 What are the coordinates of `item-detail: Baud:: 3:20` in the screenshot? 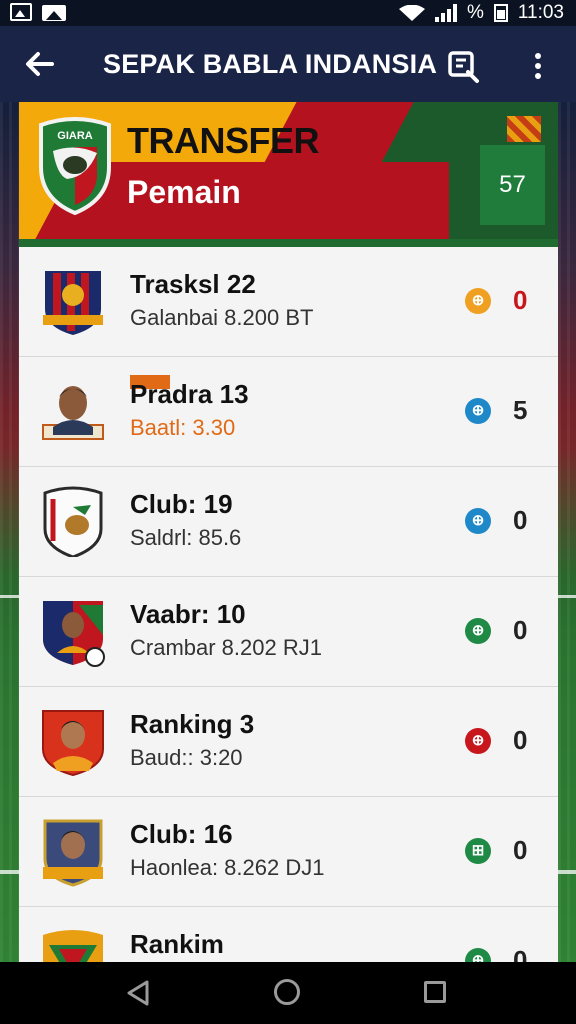 It's located at (186, 757).